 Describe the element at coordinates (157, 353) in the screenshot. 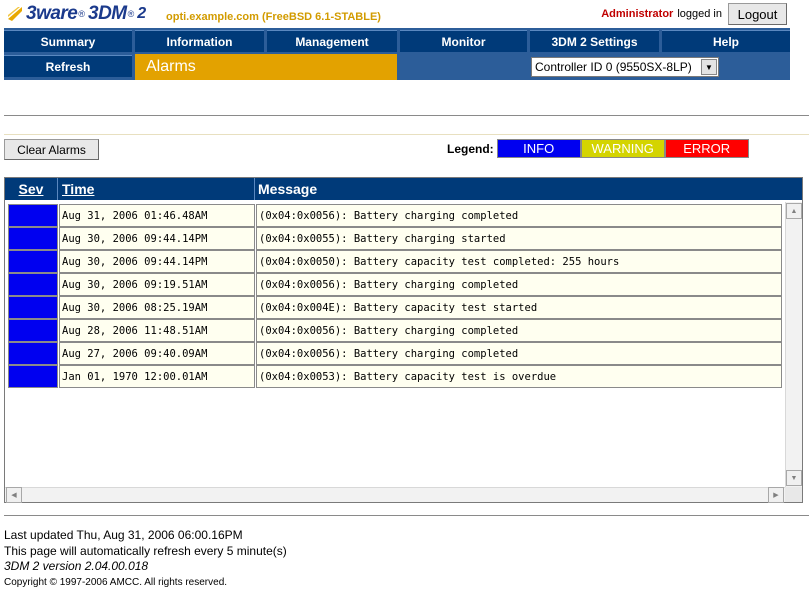

I see `alarm-time: Aug 27, 2006 09:40.09AM` at that location.